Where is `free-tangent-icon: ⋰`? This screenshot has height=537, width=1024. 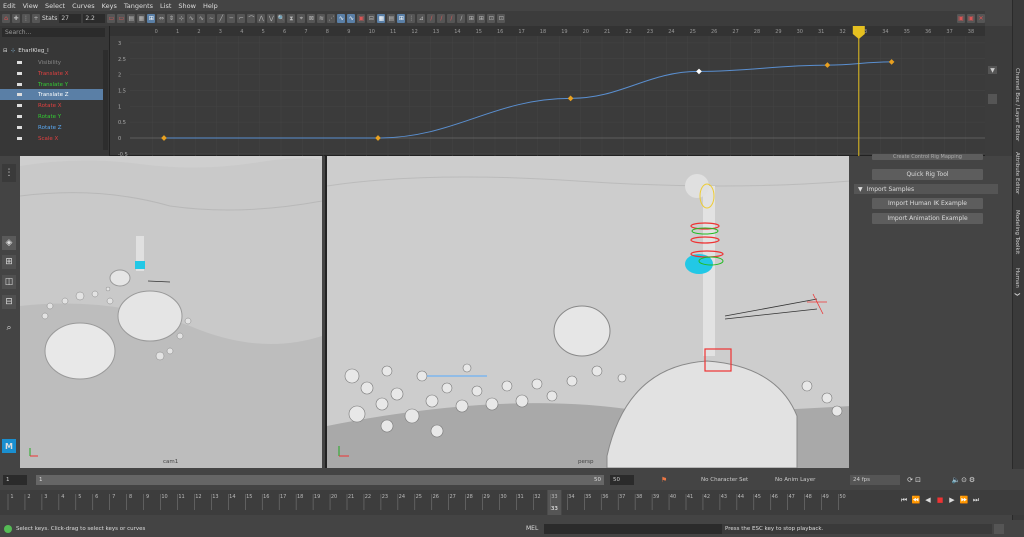
free-tangent-icon: ⋰ is located at coordinates (331, 18).